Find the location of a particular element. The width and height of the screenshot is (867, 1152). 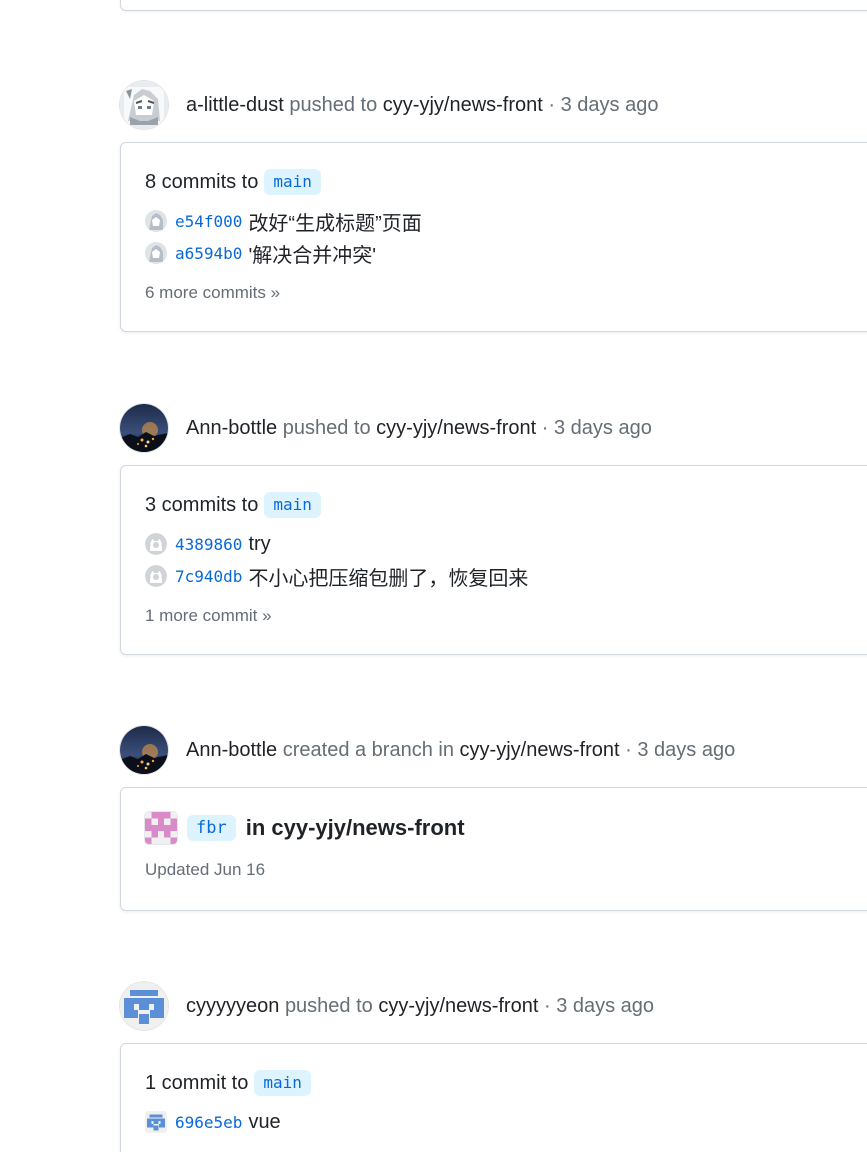

commit-list: 4389860 try 7c940db 不小心把压缩包删了，恢复回来 is located at coordinates (506, 560).